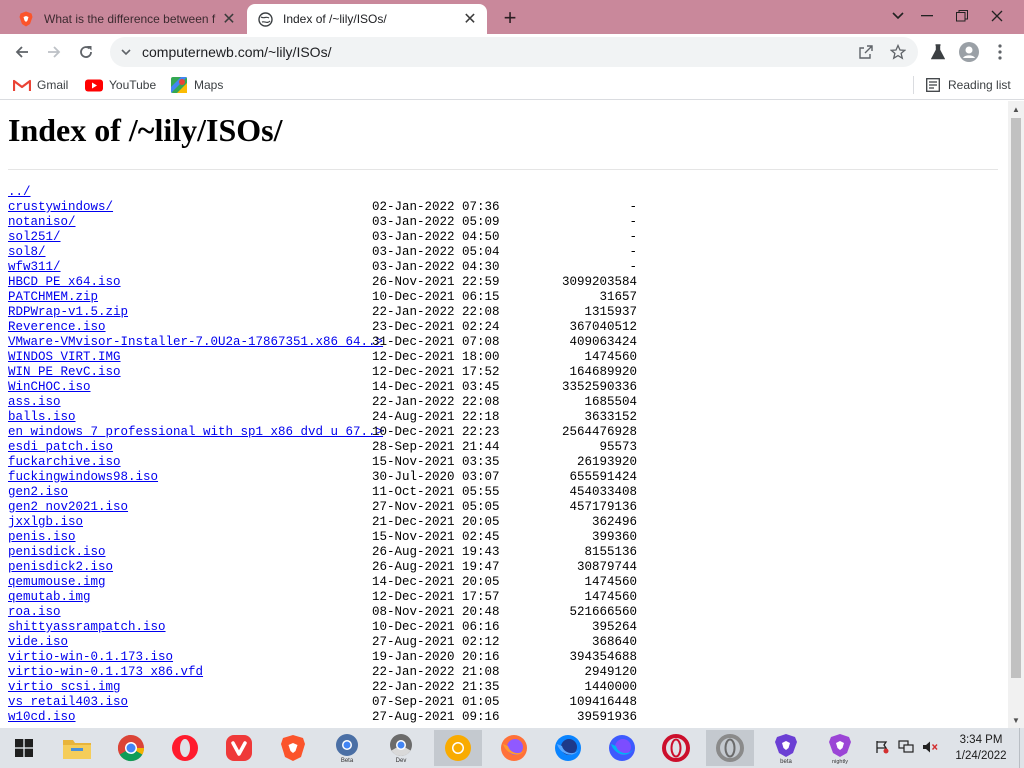 The image size is (1024, 768). Describe the element at coordinates (87, 627) in the screenshot. I see `file-link: shittyassrampatch.iso` at that location.